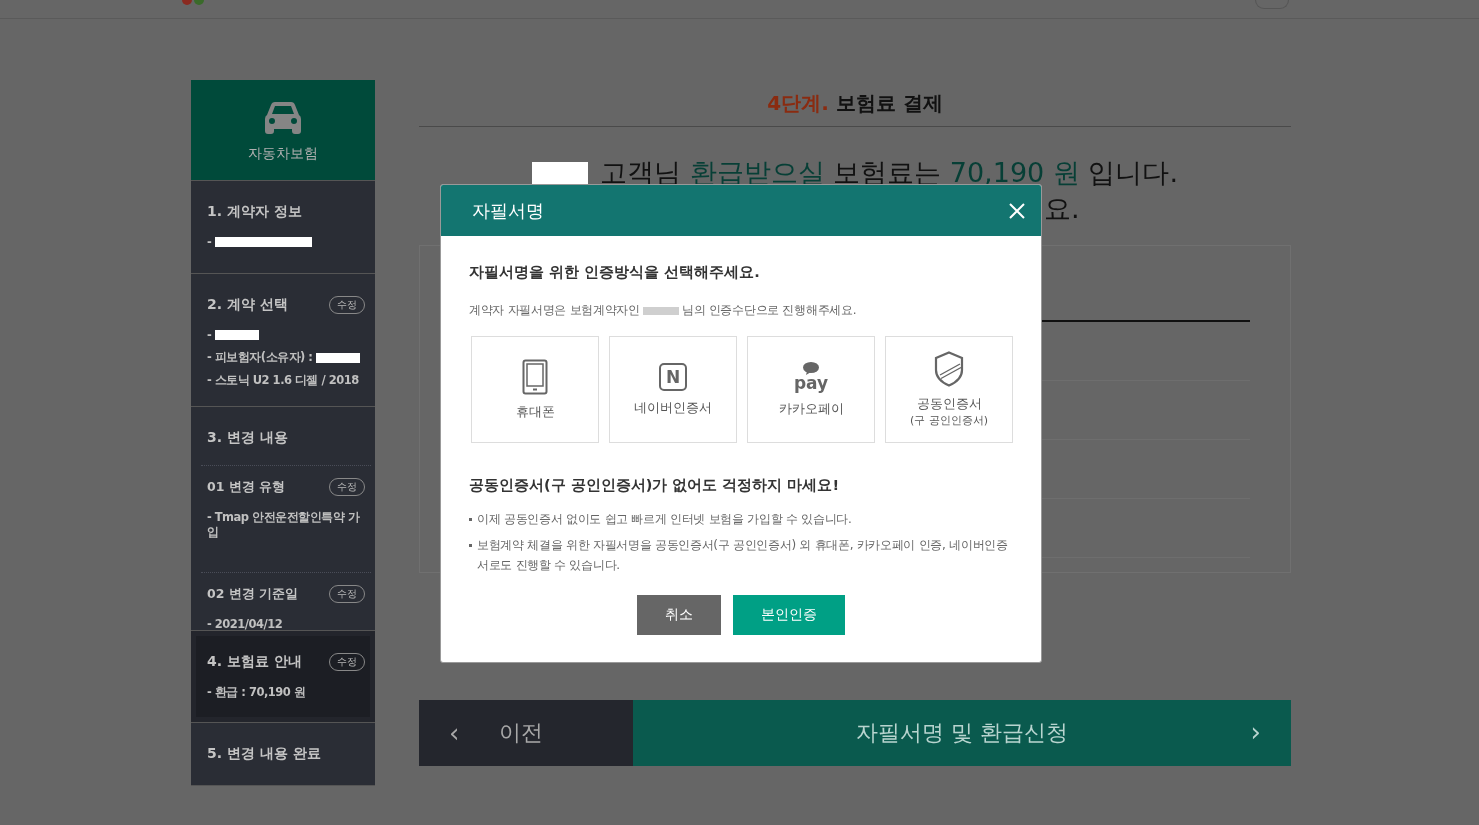 This screenshot has height=825, width=1479. I want to click on close-icon, so click(1017, 210).